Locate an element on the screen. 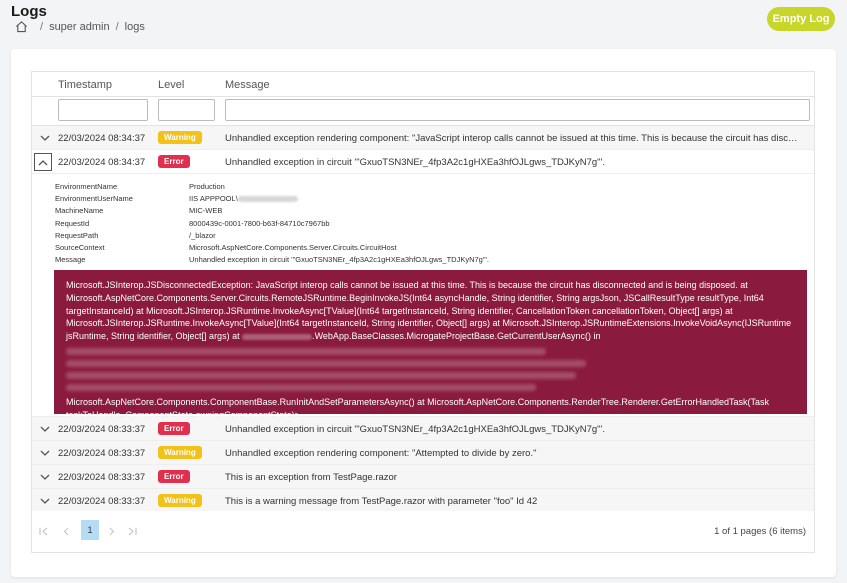 The width and height of the screenshot is (847, 583). prop-value: Production is located at coordinates (207, 186).